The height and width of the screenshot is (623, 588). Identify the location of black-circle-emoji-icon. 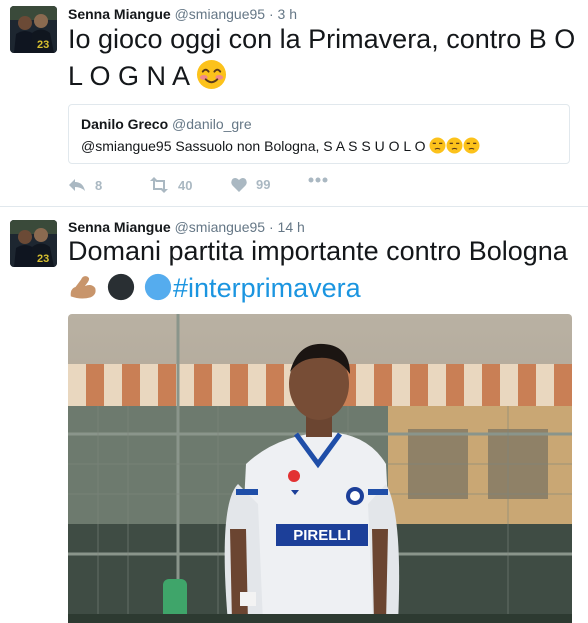
(120, 287).